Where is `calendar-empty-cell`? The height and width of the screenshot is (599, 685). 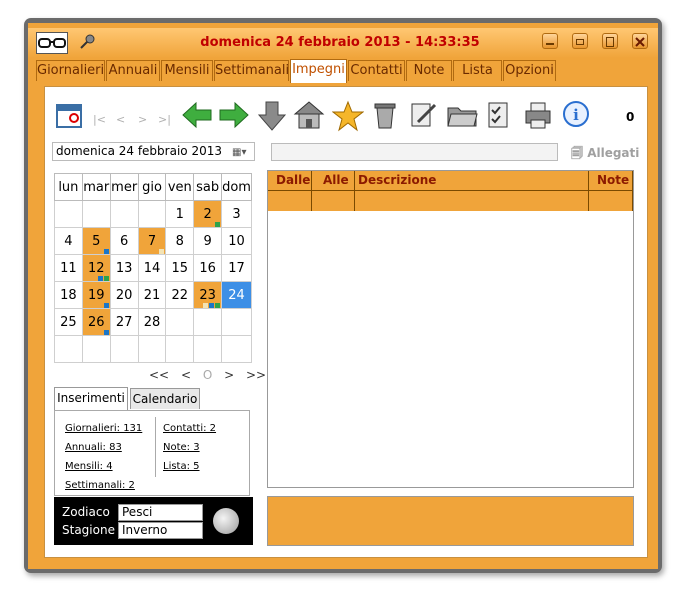
calendar-empty-cell is located at coordinates (96, 214).